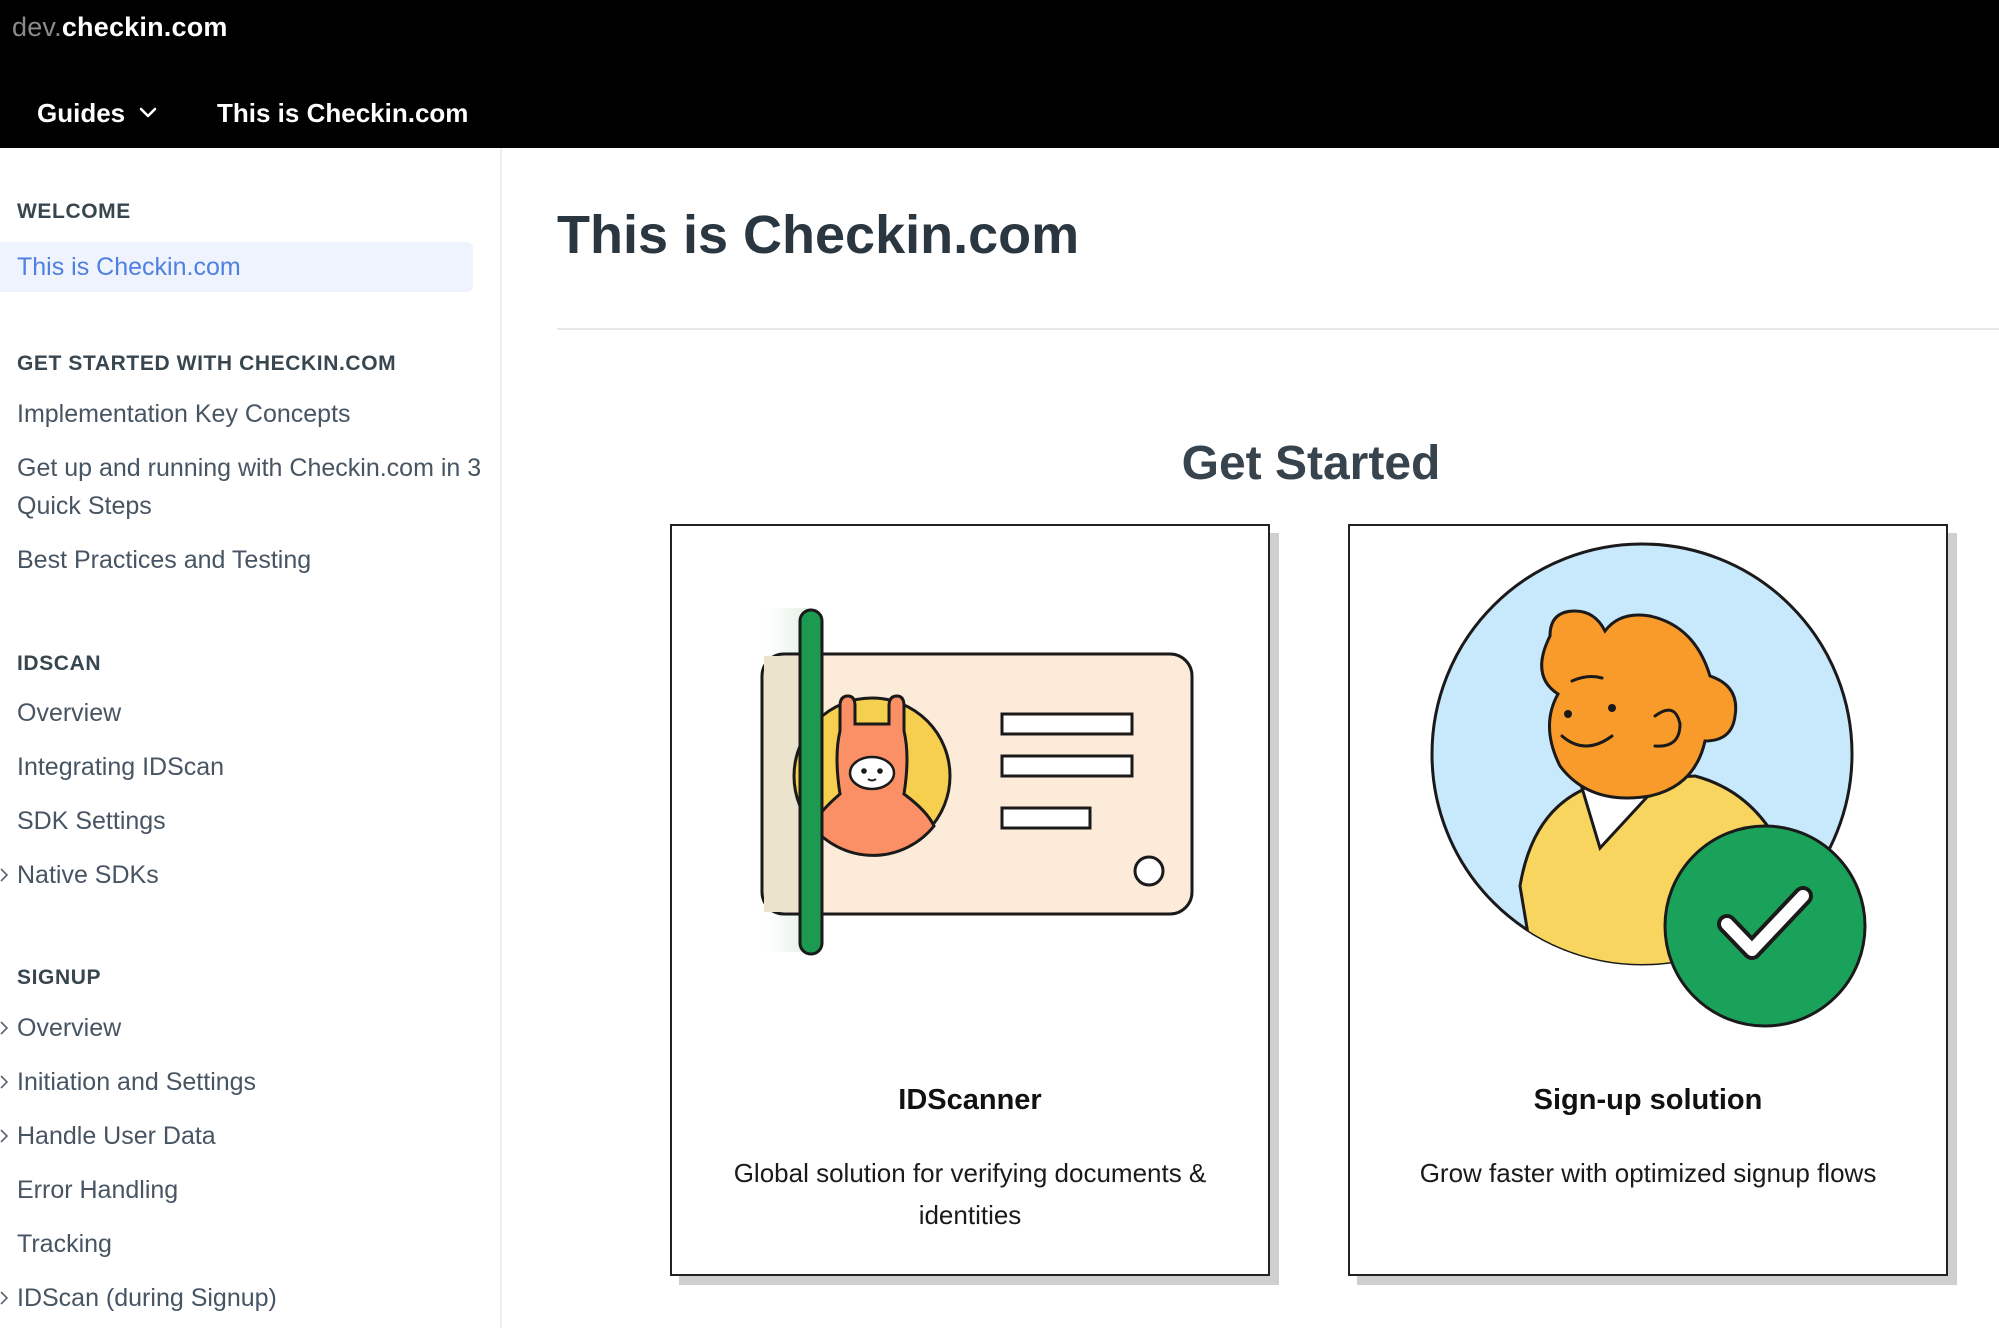 Image resolution: width=1999 pixels, height=1328 pixels. Describe the element at coordinates (238, 1028) in the screenshot. I see `sidebar-item-signup-overview: Overview` at that location.